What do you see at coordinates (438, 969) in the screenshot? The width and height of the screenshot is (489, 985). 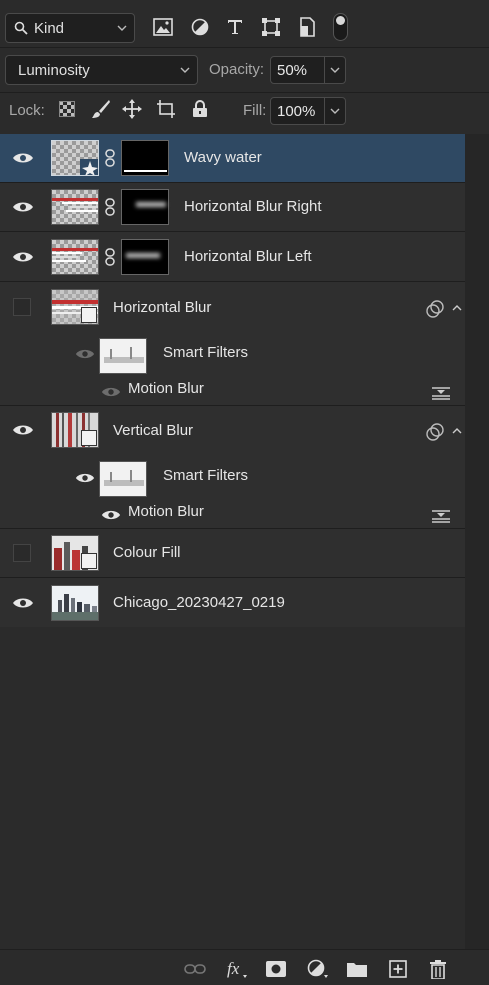 I see `delete-icon` at bounding box center [438, 969].